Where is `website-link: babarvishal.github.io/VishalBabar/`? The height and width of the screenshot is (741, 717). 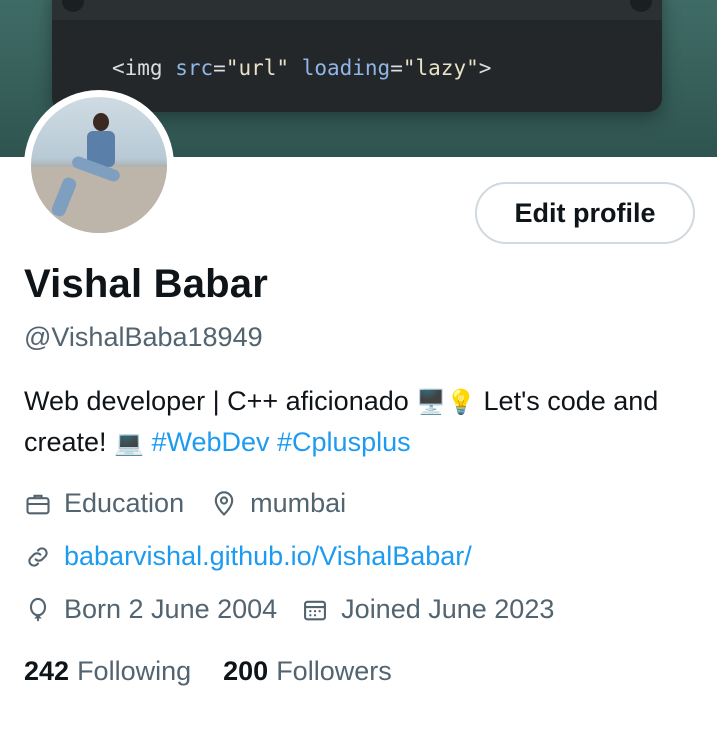 website-link: babarvishal.github.io/VishalBabar/ is located at coordinates (268, 556).